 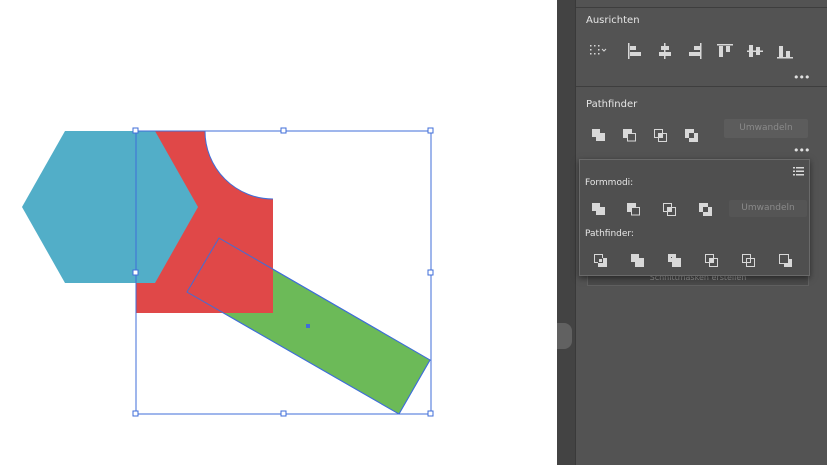 I want to click on minus-back-button, so click(x=786, y=260).